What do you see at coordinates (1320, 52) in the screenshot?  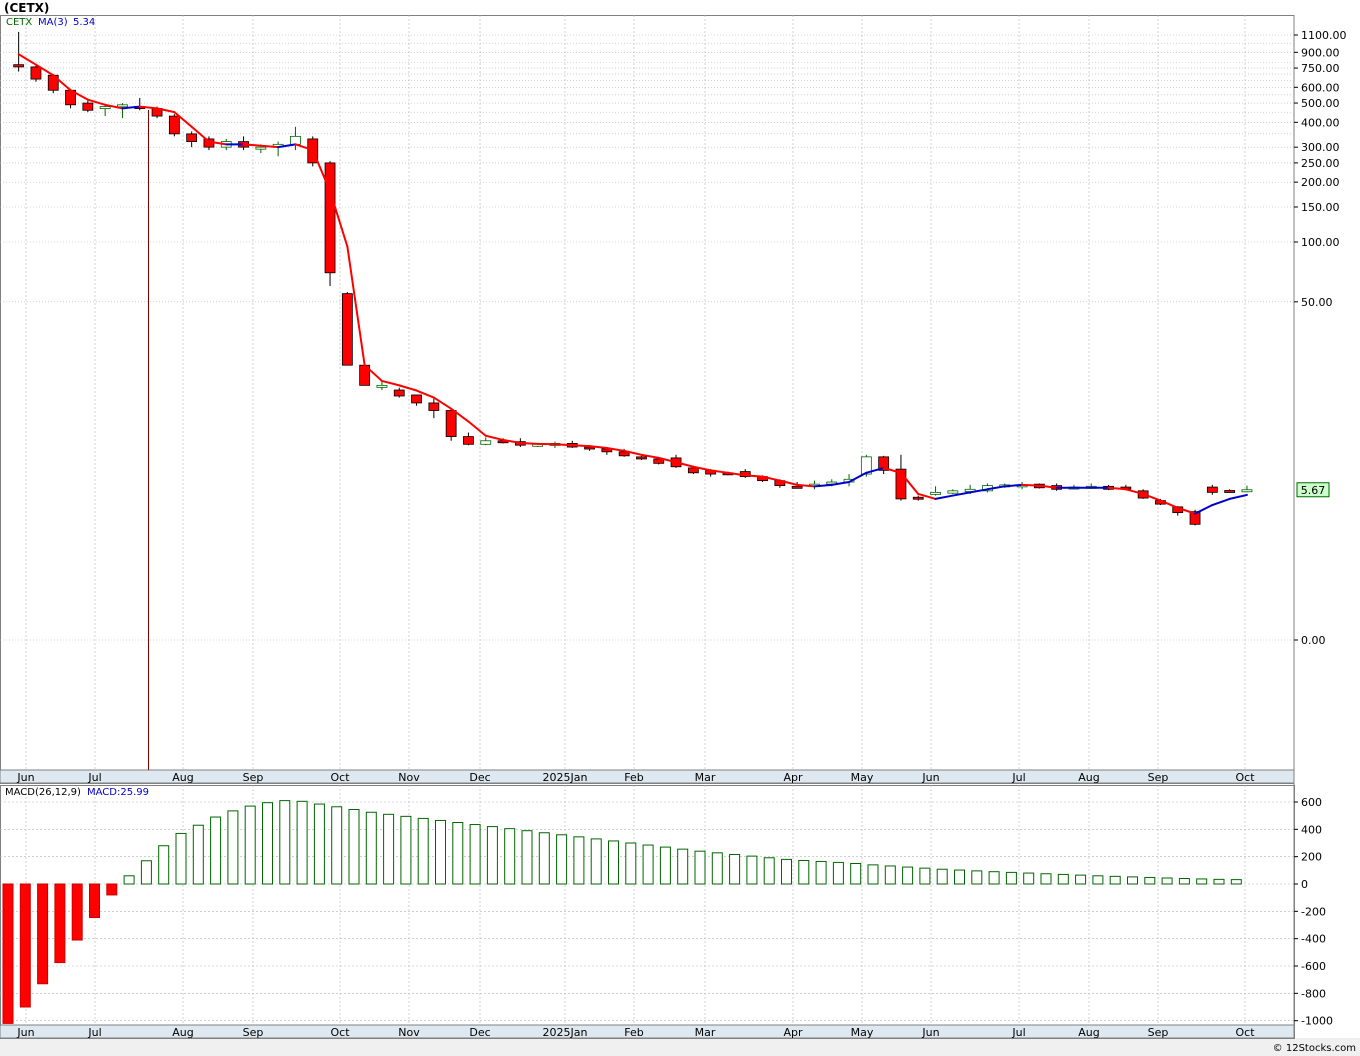 I see `price-tick-label: 900.00` at bounding box center [1320, 52].